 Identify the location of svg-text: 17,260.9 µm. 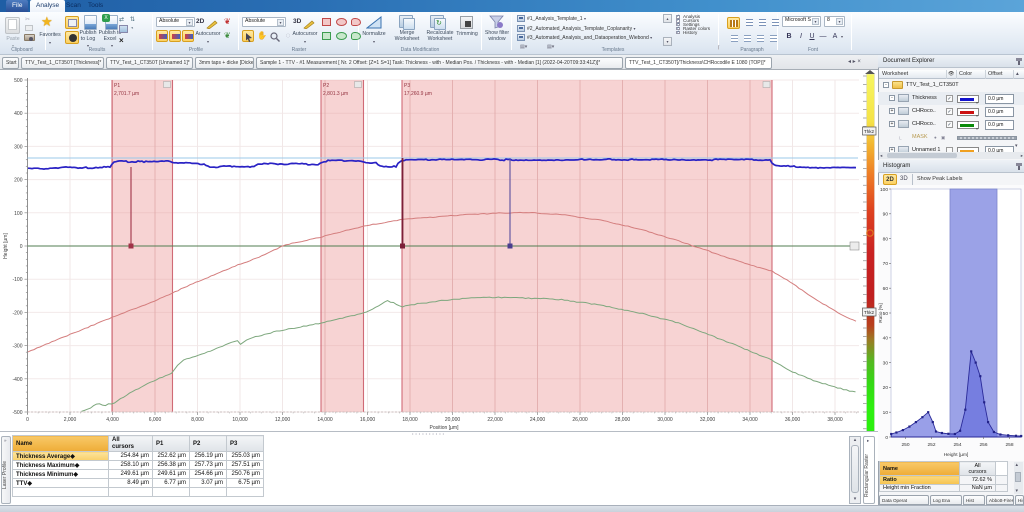
(418, 94).